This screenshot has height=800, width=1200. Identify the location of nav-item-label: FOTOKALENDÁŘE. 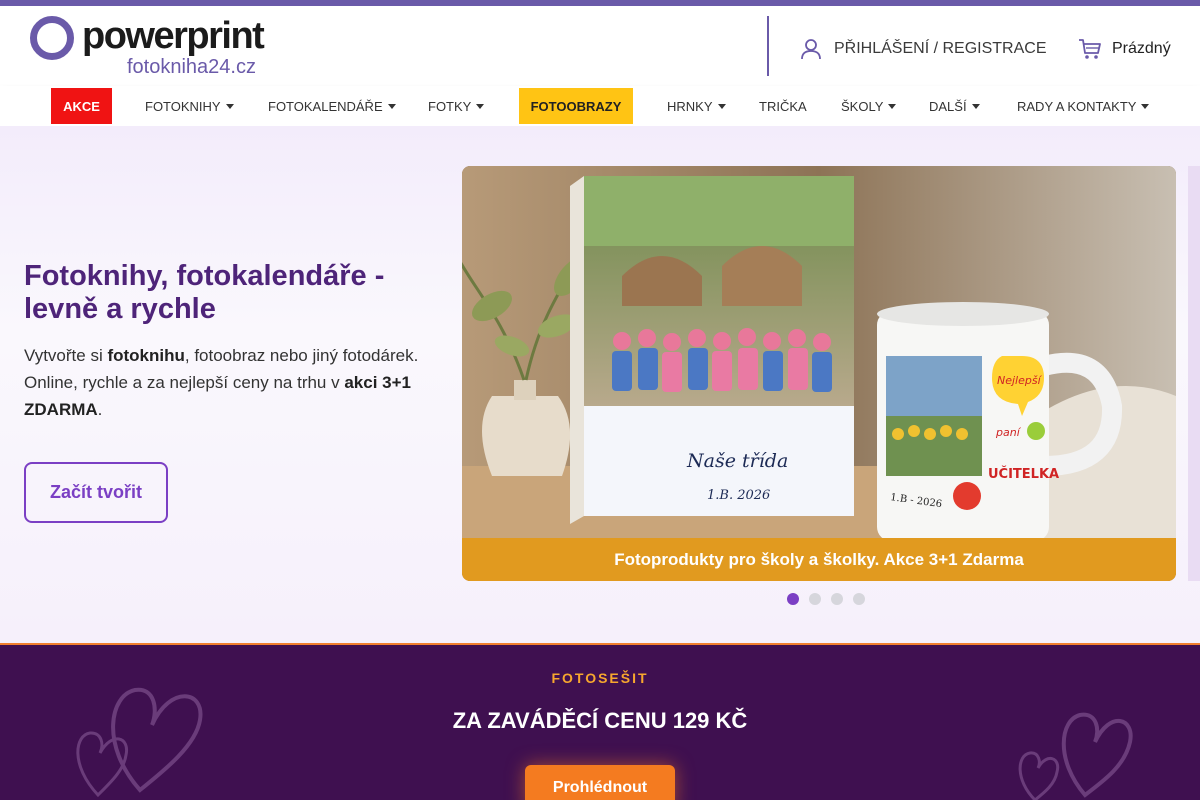
(325, 106).